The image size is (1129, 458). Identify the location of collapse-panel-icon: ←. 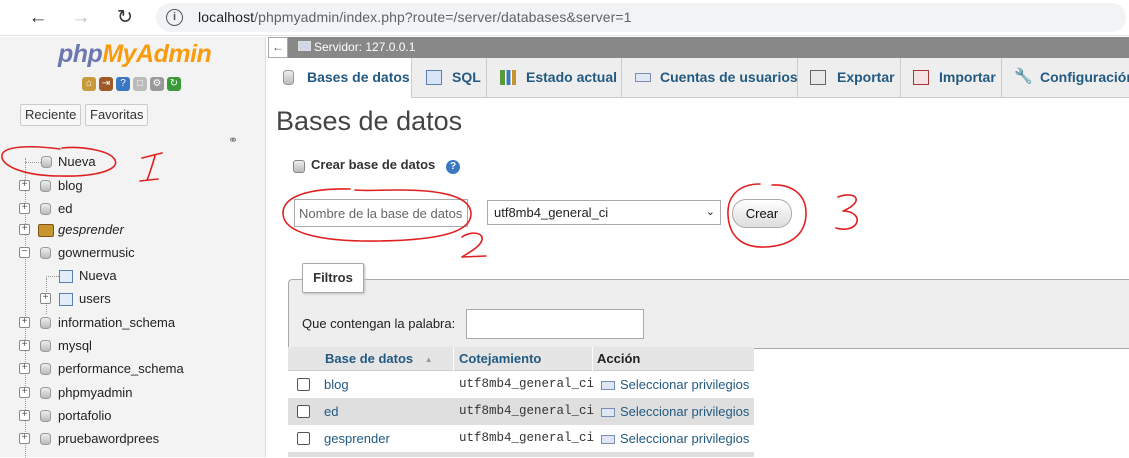
(278, 47).